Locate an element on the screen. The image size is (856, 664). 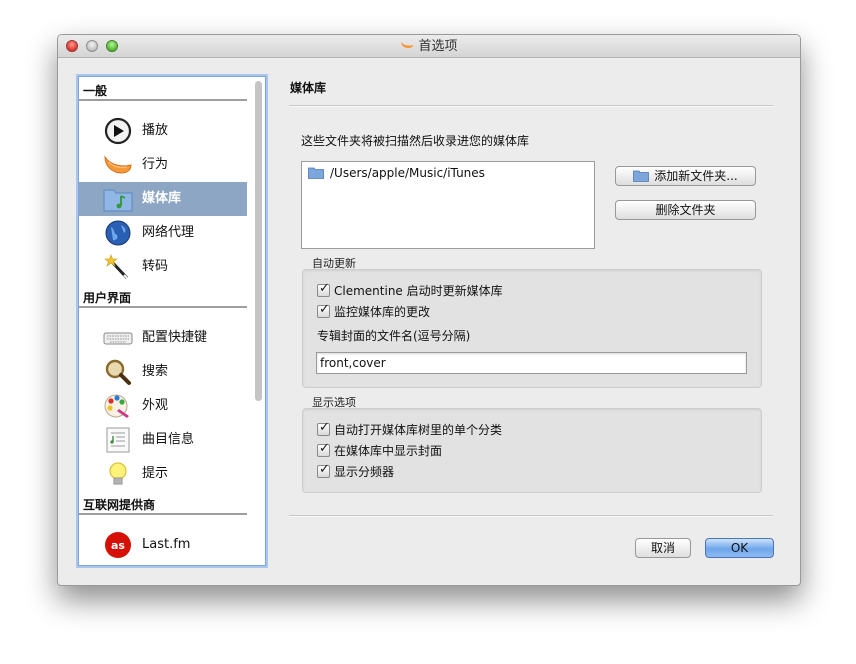
sidebar-item-lastfm: as Last.fm is located at coordinates (163, 545).